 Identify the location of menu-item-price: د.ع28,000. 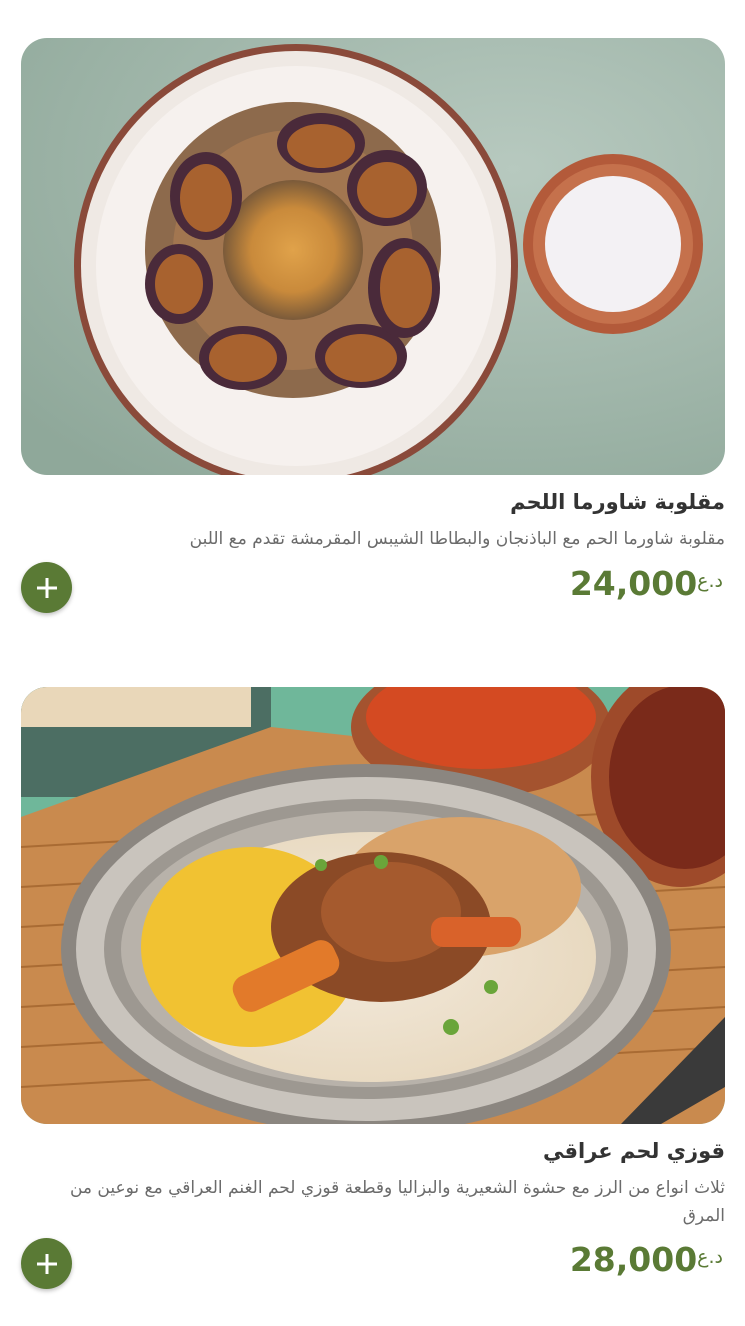
(647, 1259).